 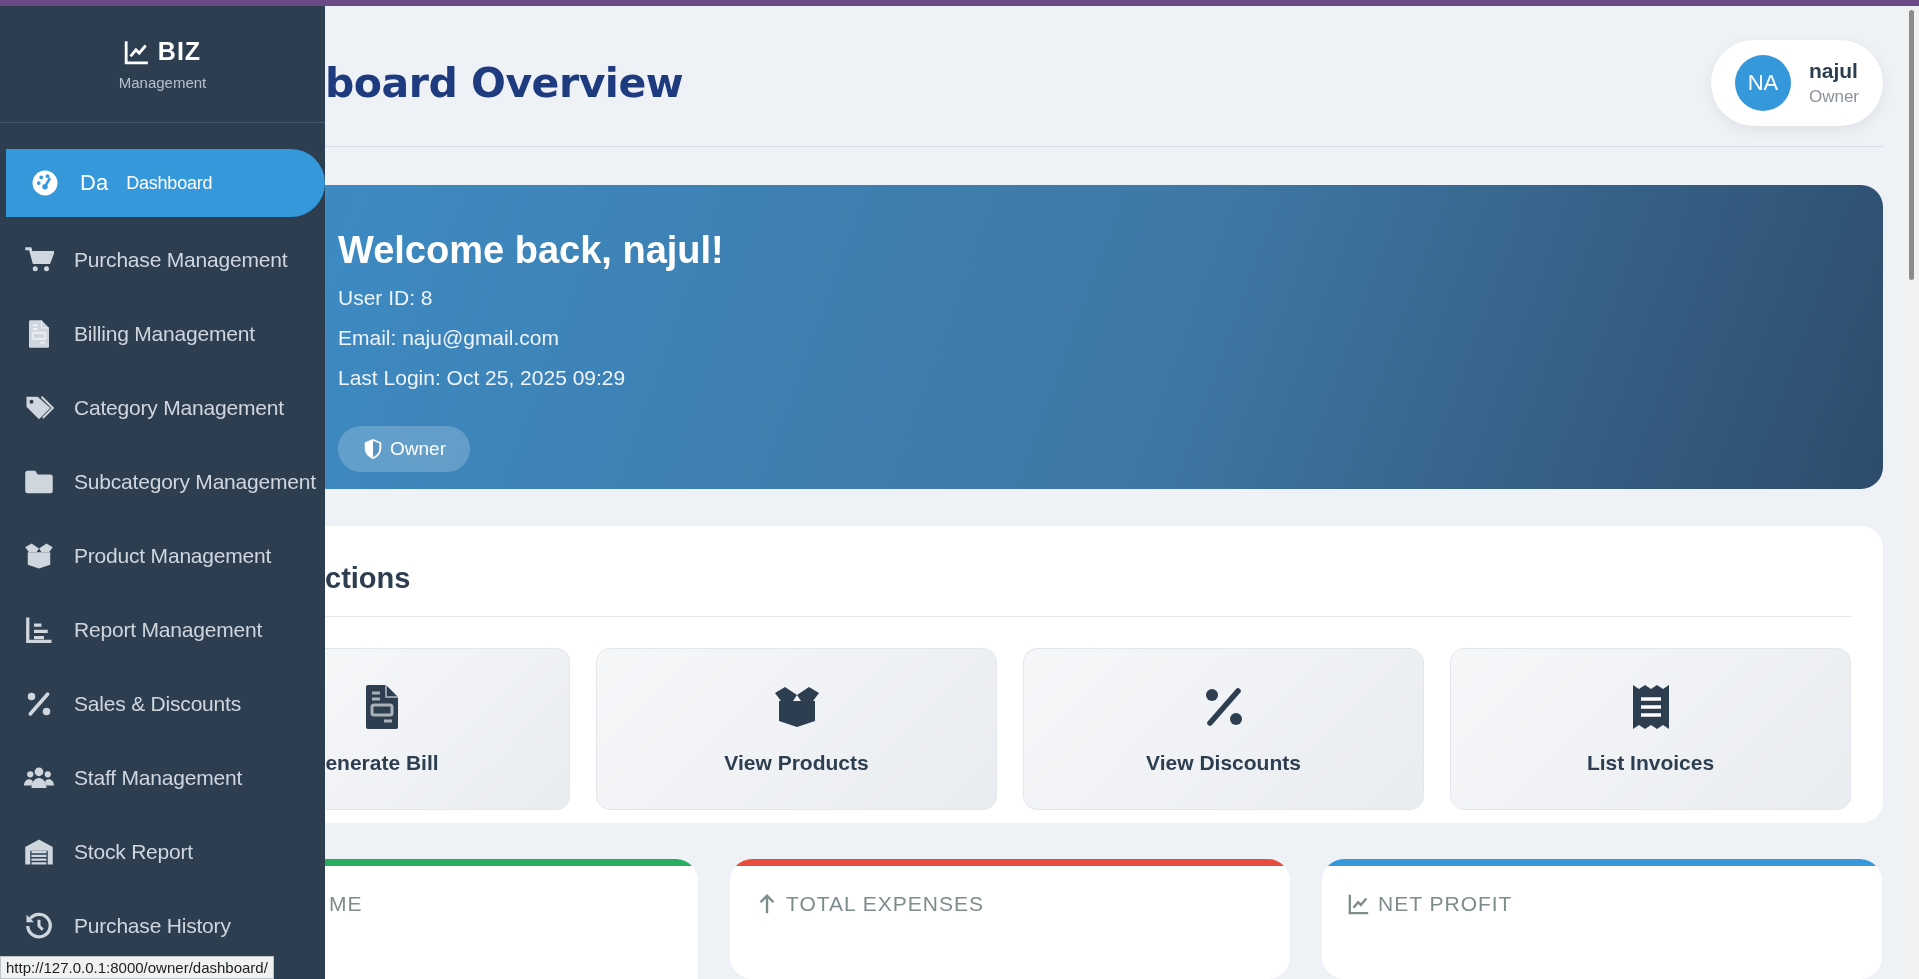 I want to click on gauge-icon, so click(x=45, y=183).